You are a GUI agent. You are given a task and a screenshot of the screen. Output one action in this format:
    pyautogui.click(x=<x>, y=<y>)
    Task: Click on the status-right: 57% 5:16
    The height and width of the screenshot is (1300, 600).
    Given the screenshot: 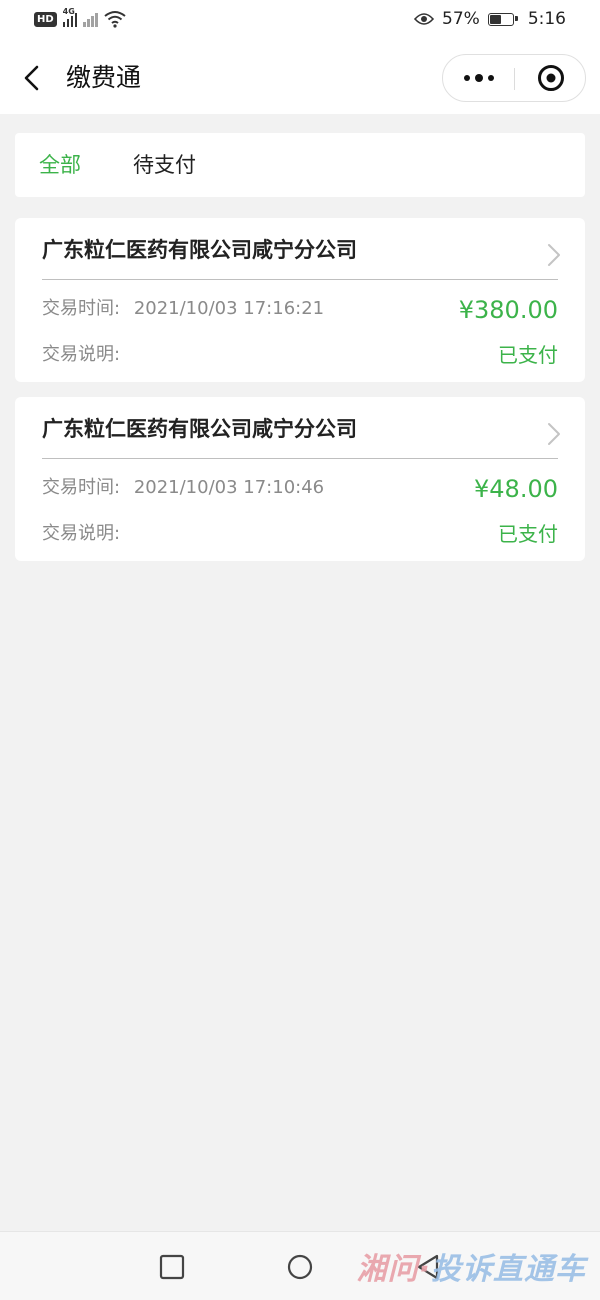 What is the action you would take?
    pyautogui.click(x=490, y=19)
    